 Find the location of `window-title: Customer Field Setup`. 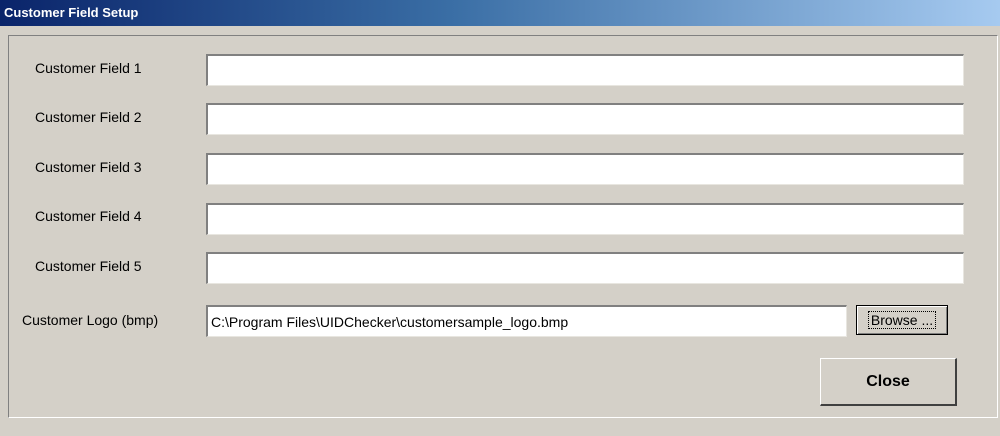

window-title: Customer Field Setup is located at coordinates (71, 12).